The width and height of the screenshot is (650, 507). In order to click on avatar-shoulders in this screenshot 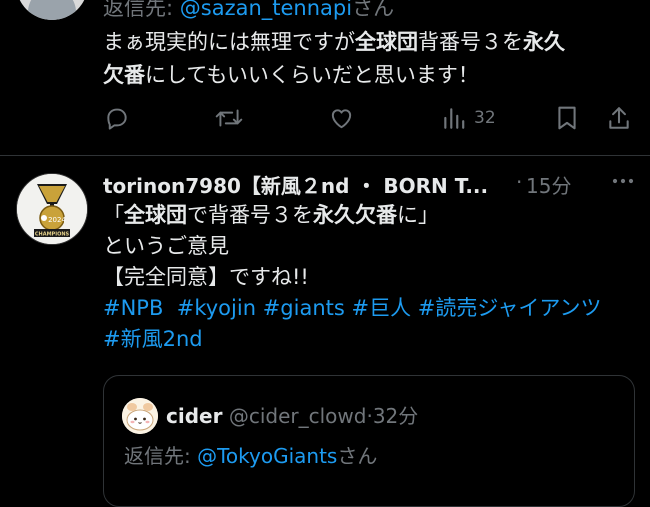, I will do `click(52, 10)`.